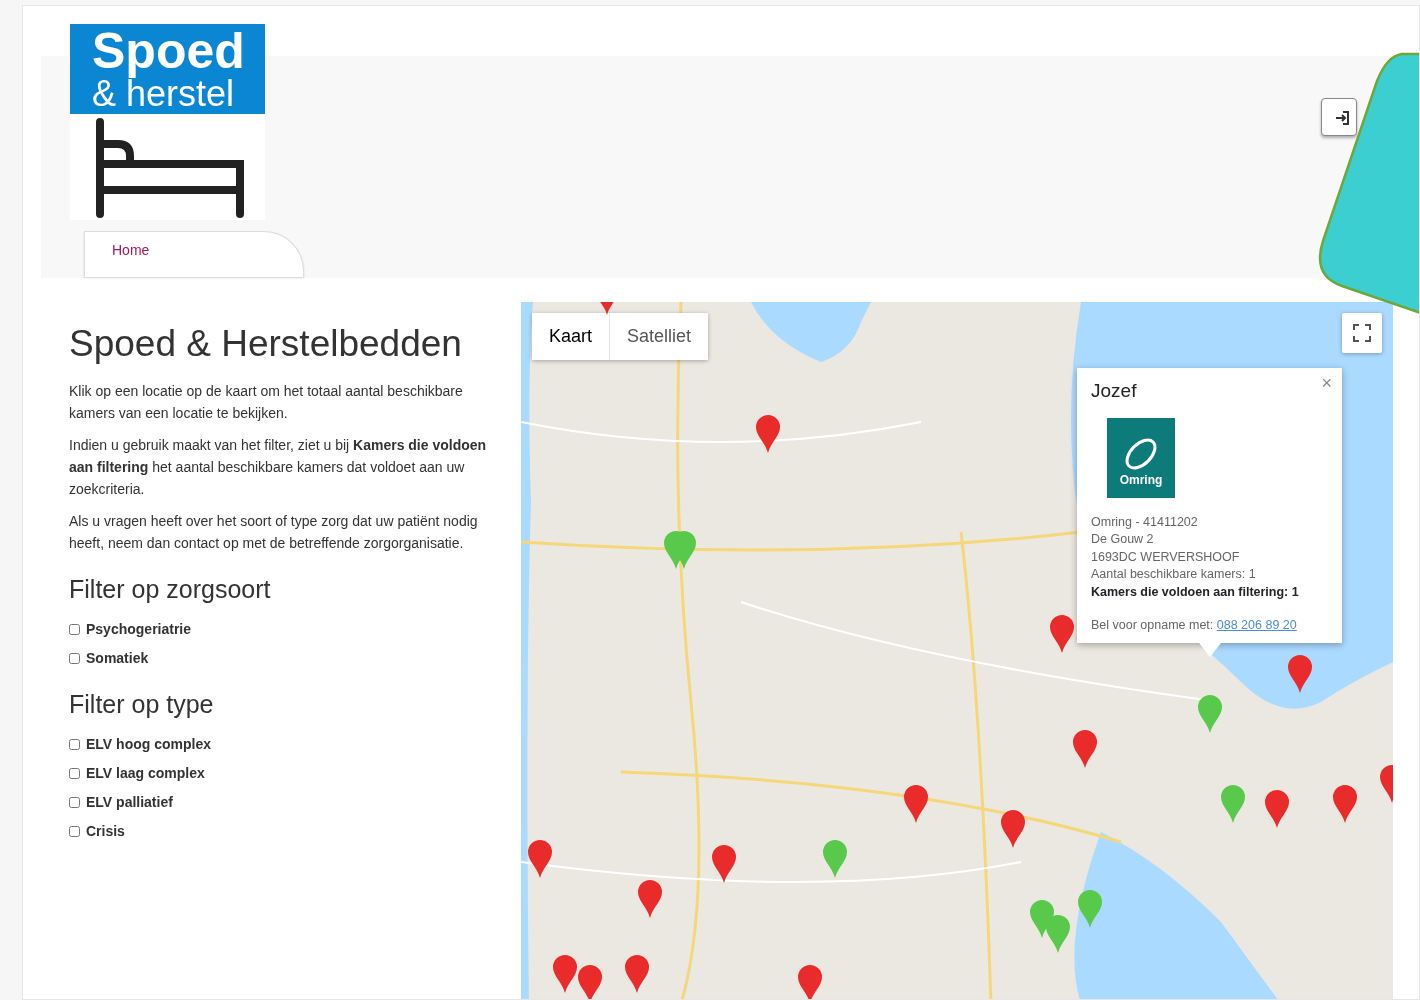 The image size is (1420, 1000). I want to click on section-heading: Filter op zorgsoort, so click(170, 589).